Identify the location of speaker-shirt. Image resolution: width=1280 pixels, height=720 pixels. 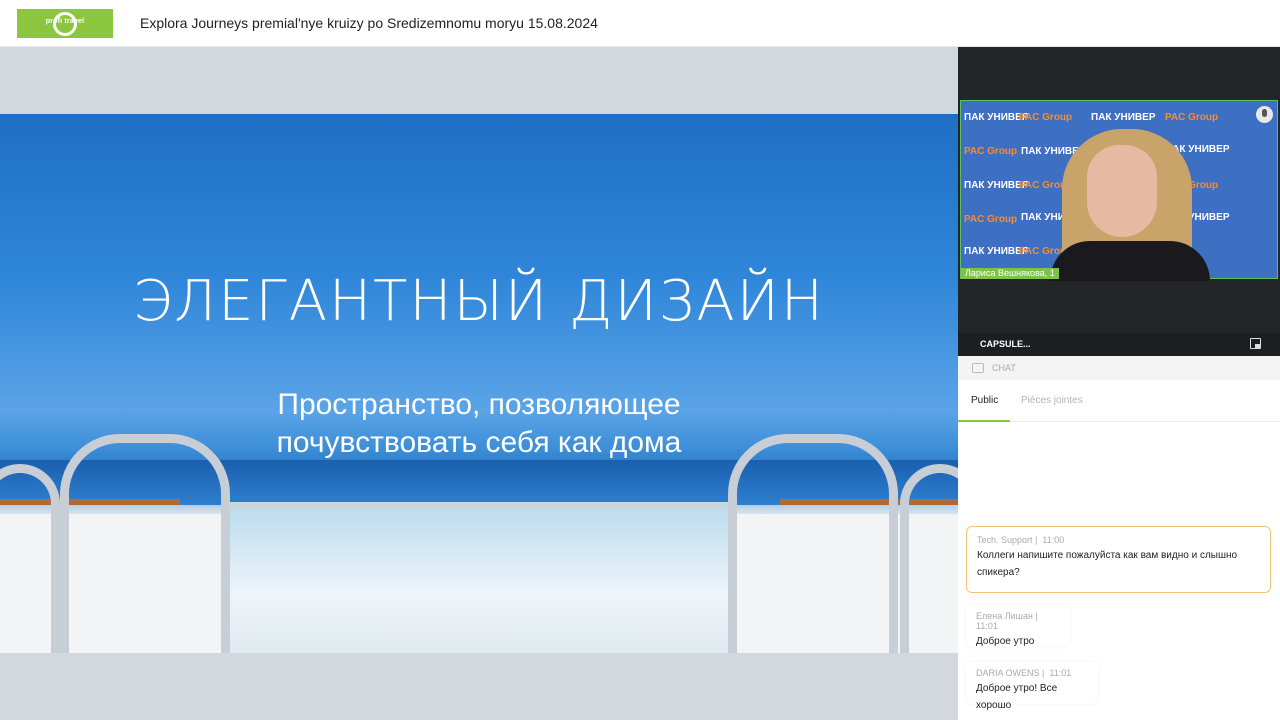
(1130, 261).